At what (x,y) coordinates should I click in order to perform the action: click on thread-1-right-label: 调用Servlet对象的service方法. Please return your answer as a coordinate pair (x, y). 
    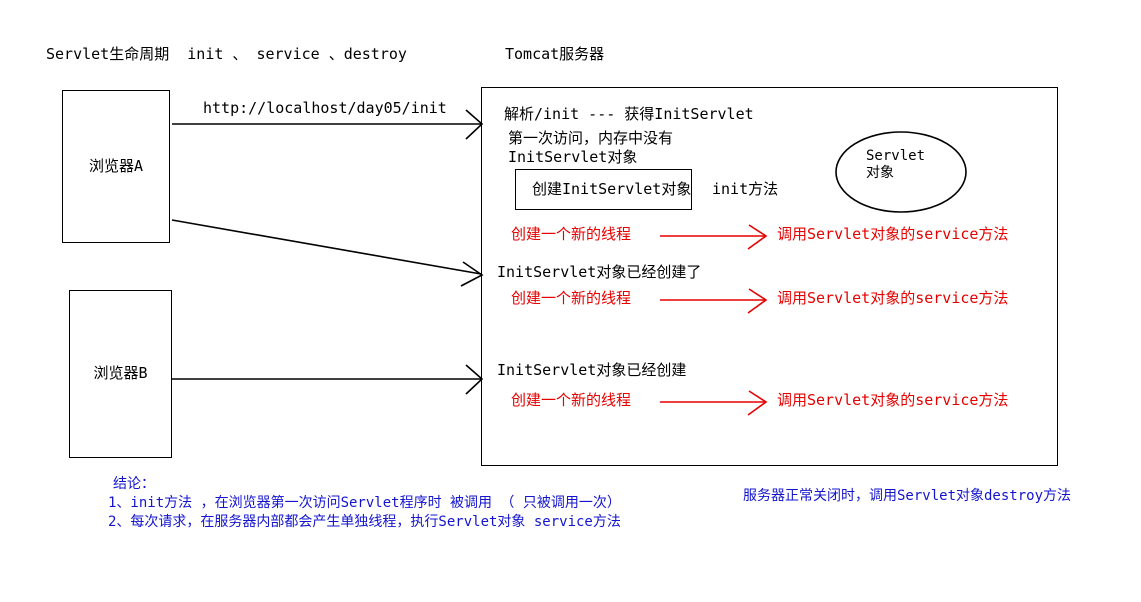
    Looking at the image, I should click on (893, 234).